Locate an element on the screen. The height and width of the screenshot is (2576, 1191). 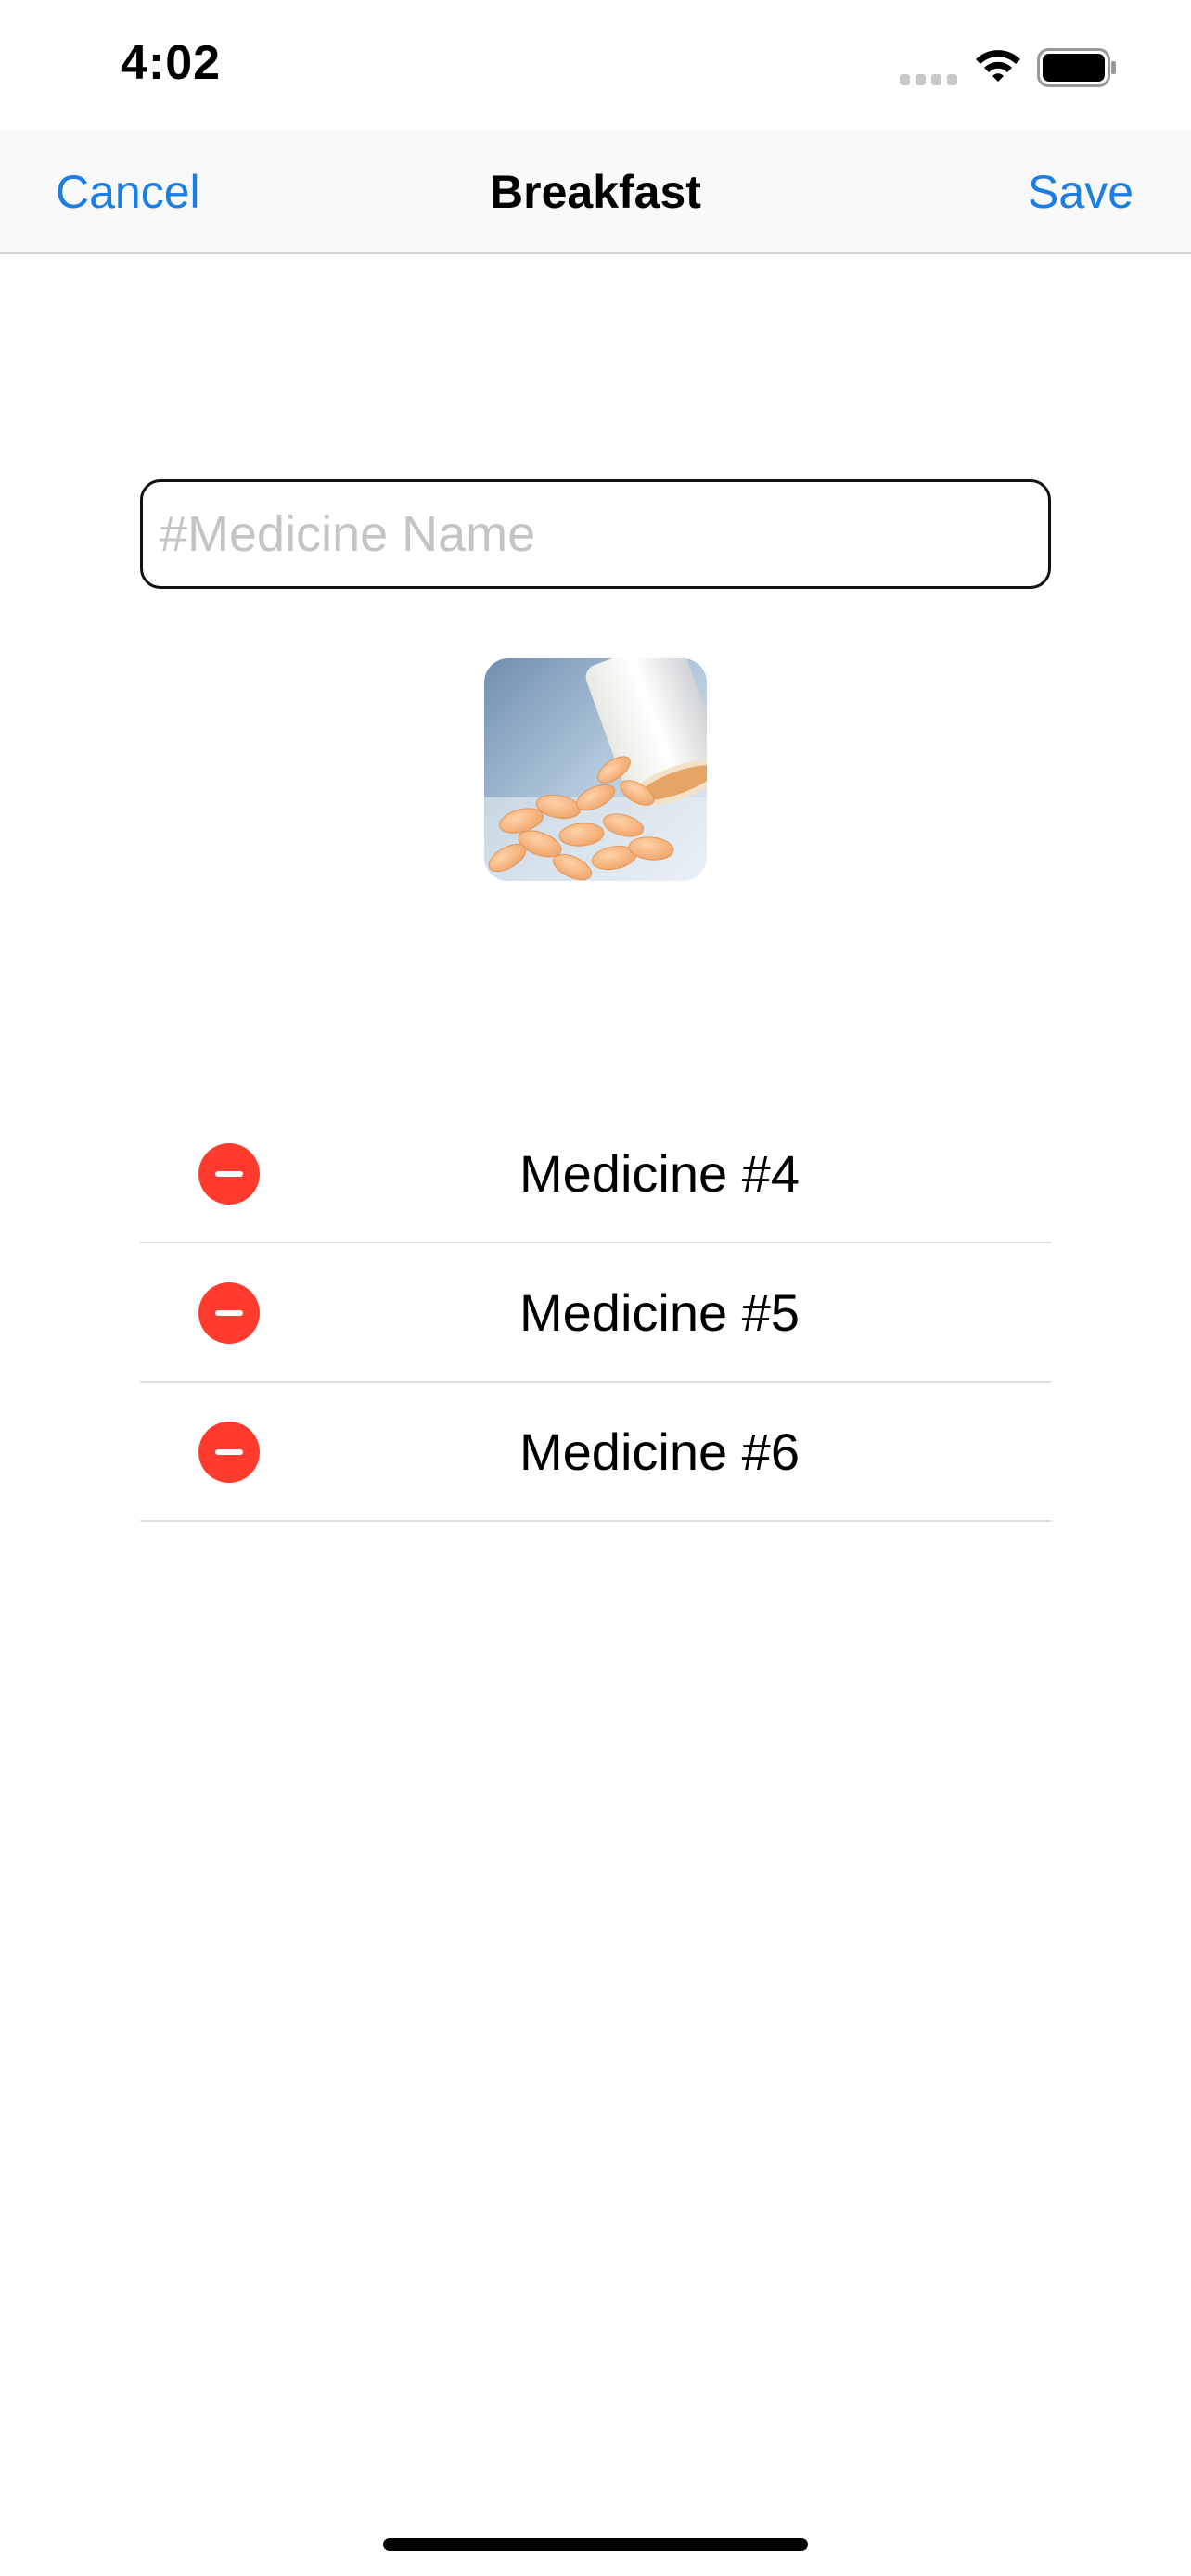
battery-icon is located at coordinates (1076, 67).